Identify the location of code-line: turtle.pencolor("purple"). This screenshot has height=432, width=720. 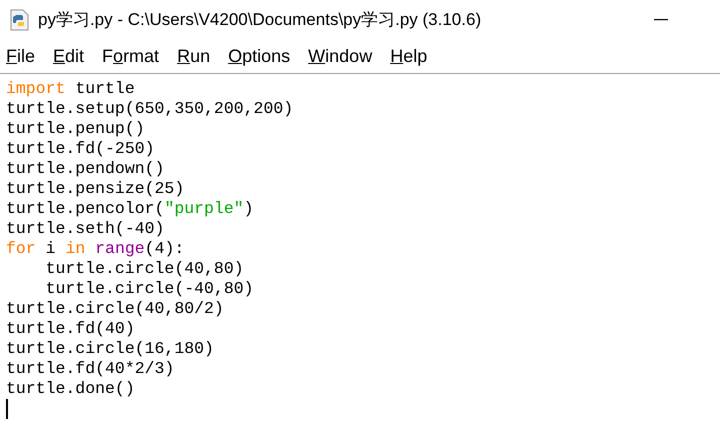
(130, 209).